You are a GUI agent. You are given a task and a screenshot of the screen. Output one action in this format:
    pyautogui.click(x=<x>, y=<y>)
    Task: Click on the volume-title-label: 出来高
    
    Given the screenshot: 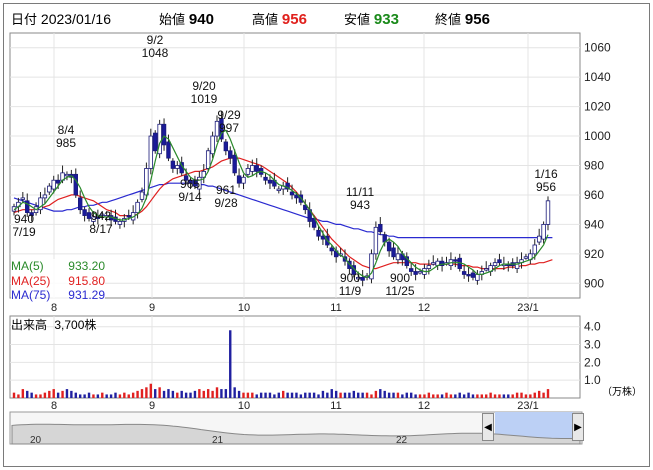 What is the action you would take?
    pyautogui.click(x=29, y=325)
    